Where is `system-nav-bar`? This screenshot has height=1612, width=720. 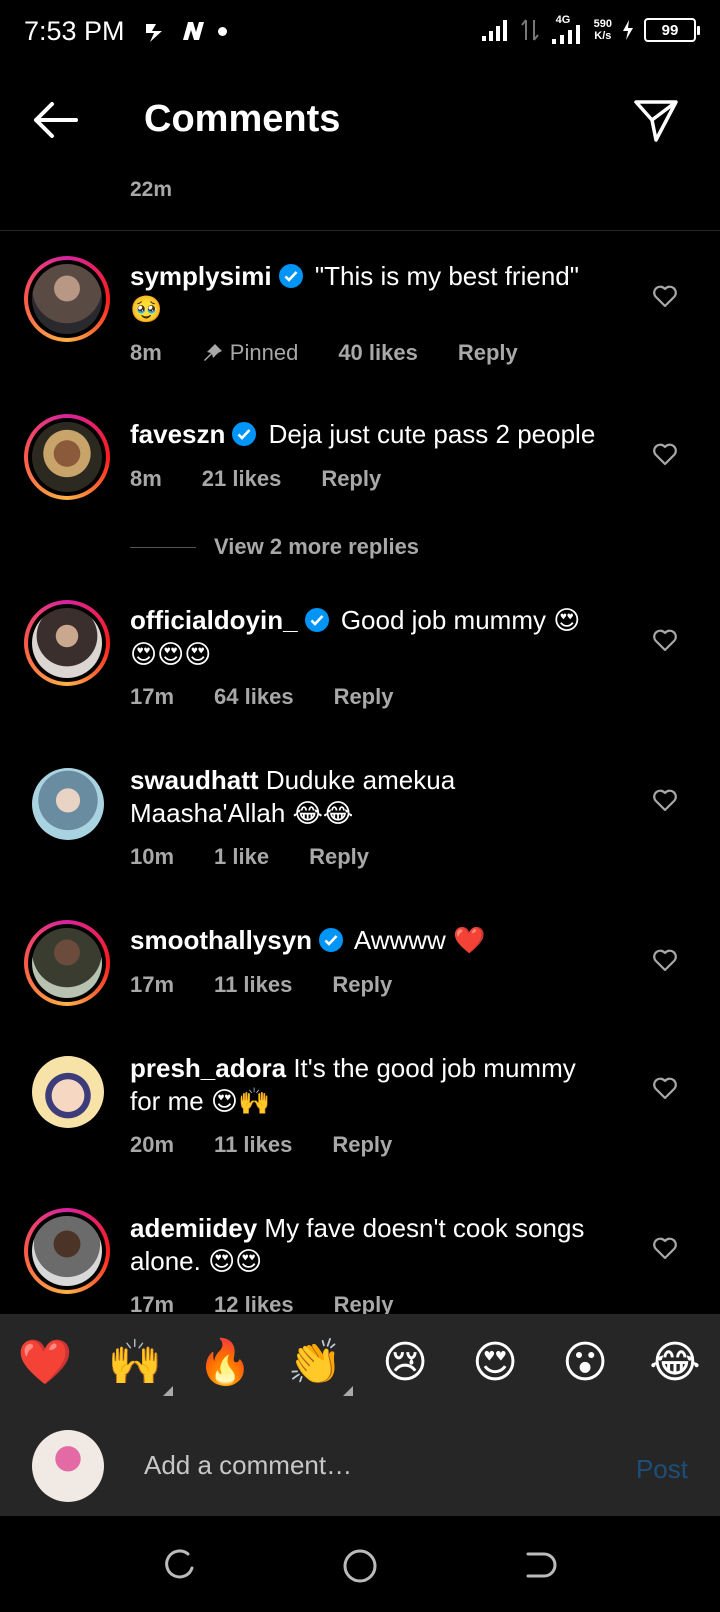 system-nav-bar is located at coordinates (360, 1564).